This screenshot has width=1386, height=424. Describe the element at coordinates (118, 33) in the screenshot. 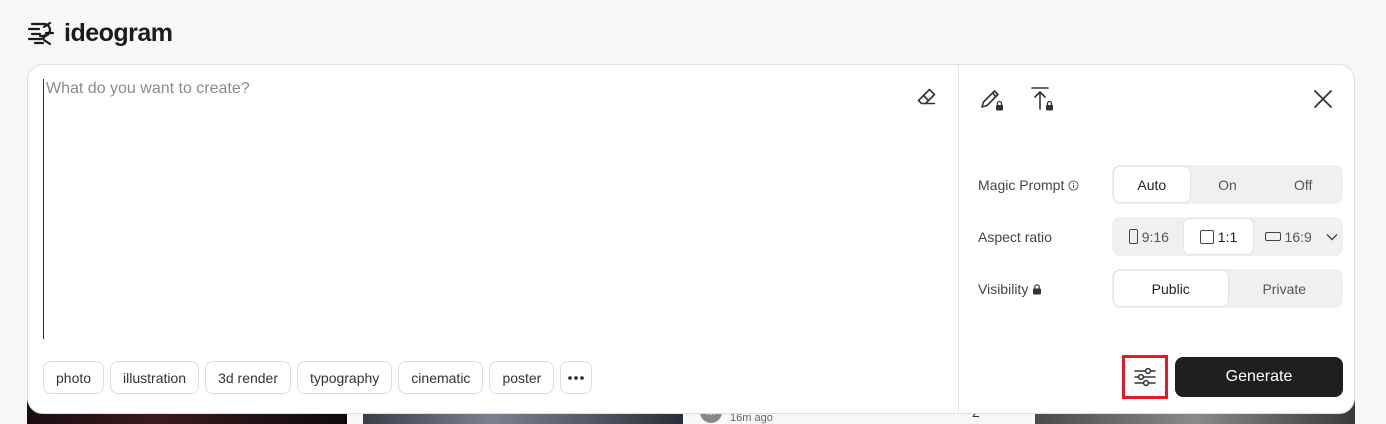

I see `logo-text: ideogram` at that location.